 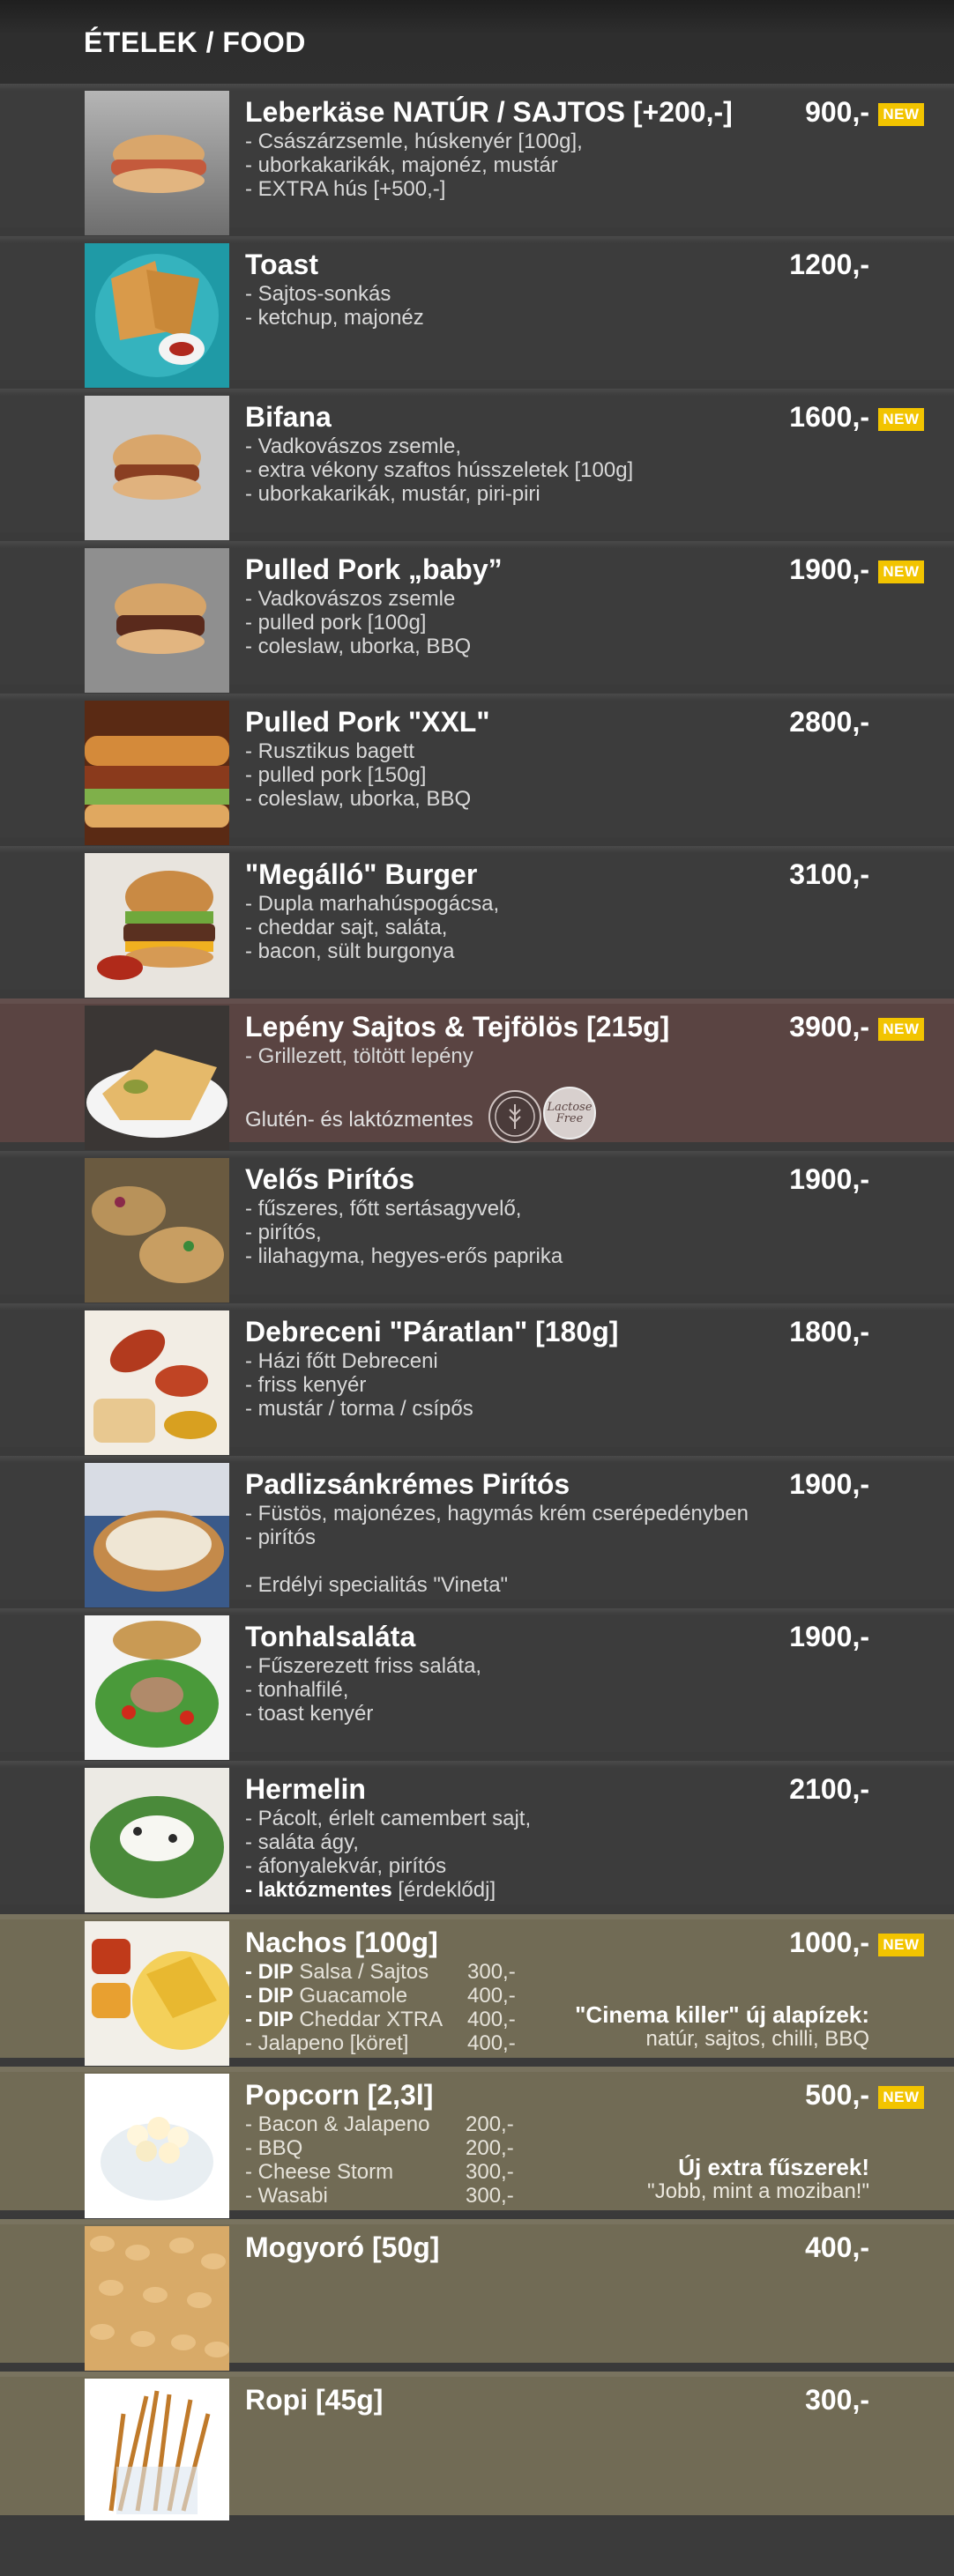 I want to click on desc-line: - Rusztikus bagett, so click(x=330, y=751).